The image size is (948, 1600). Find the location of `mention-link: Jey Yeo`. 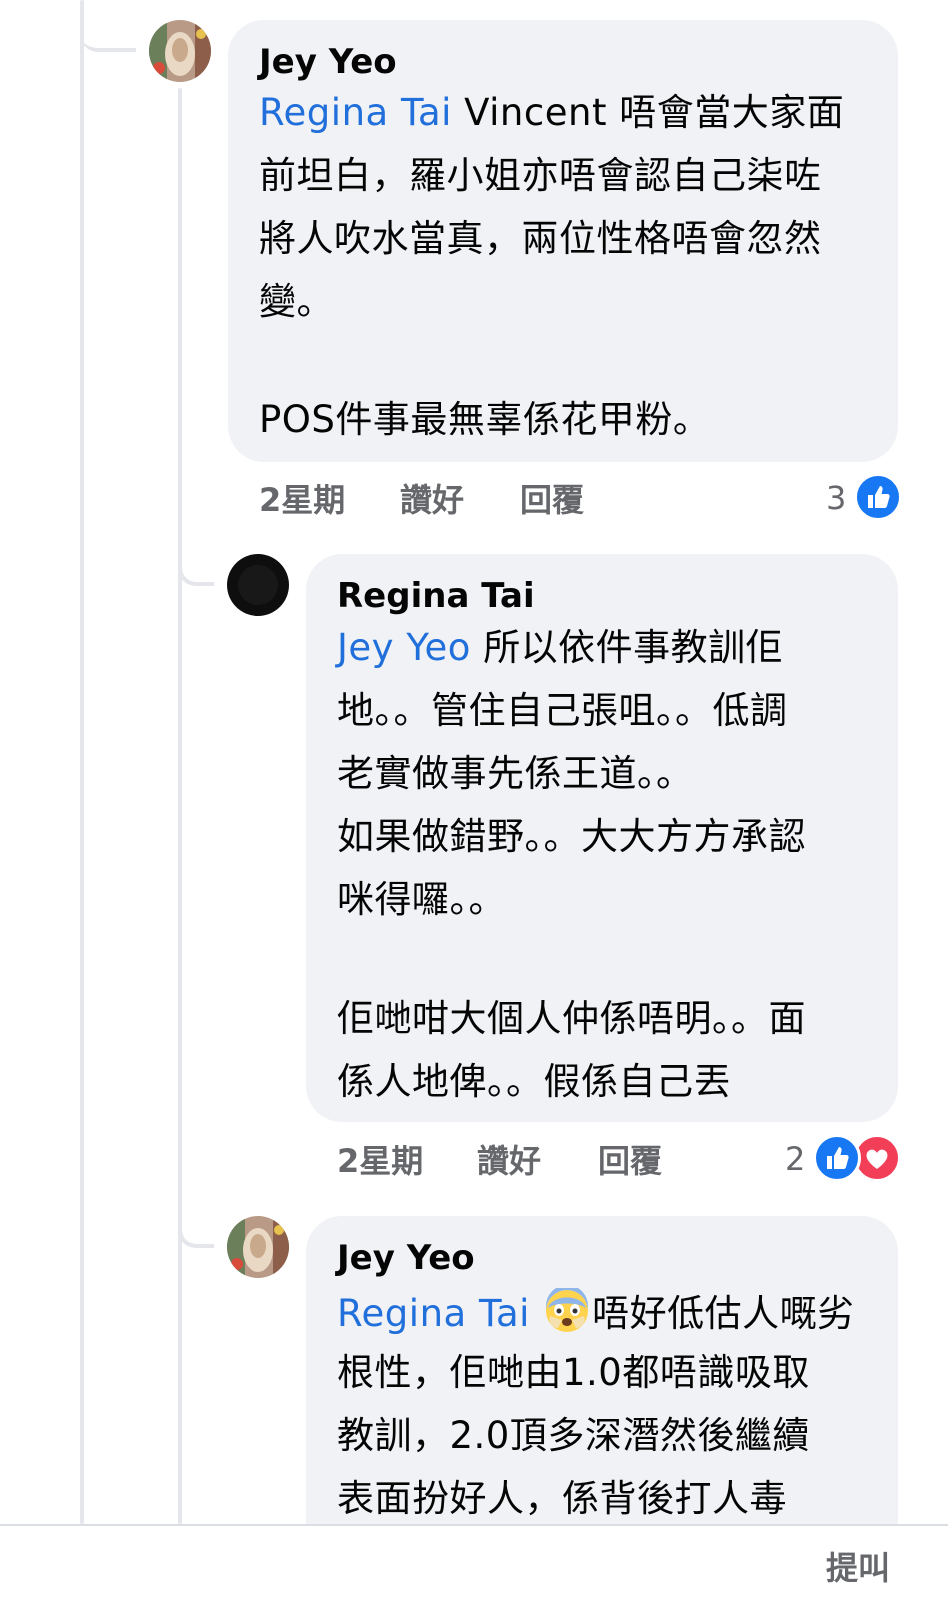

mention-link: Jey Yeo is located at coordinates (404, 647).